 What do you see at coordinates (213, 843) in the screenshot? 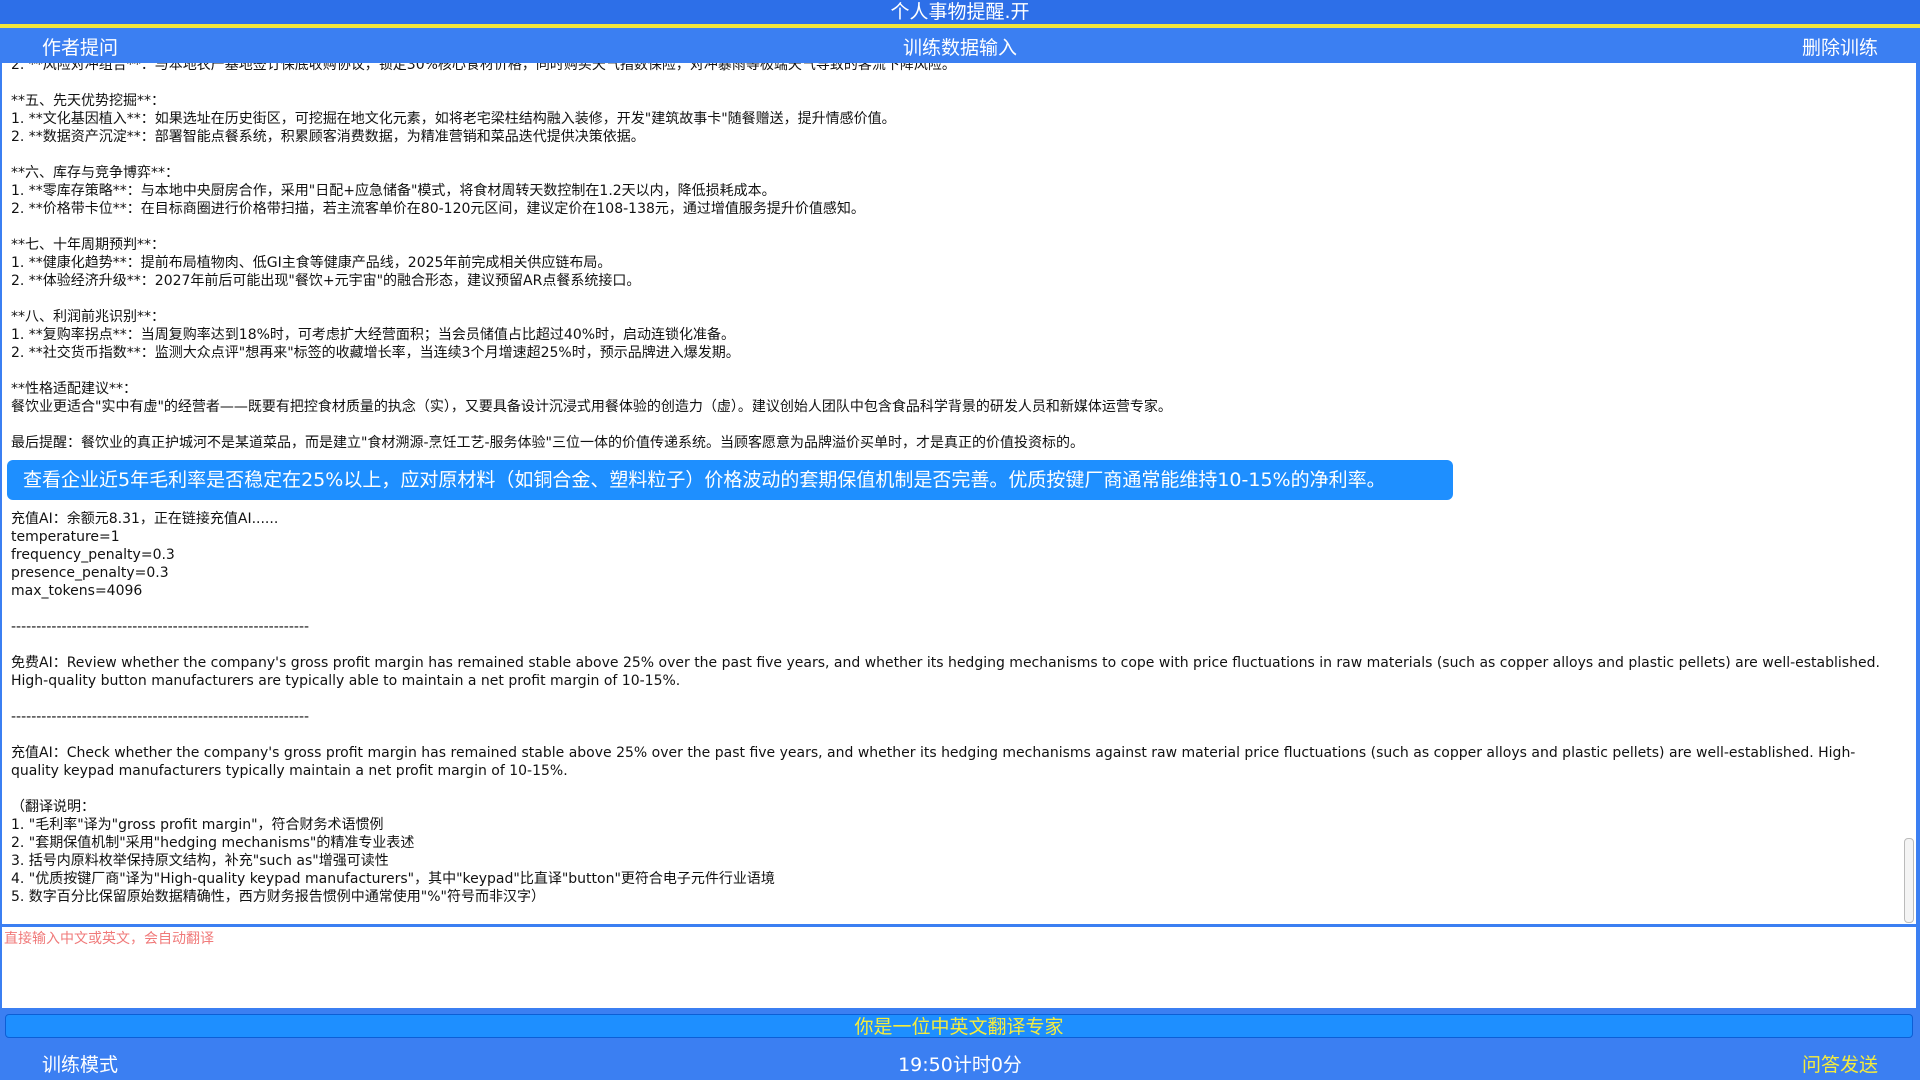
I see `chat-line: 2. "套期保值机制"采用"hedging mechanisms"的精准专业表述` at bounding box center [213, 843].